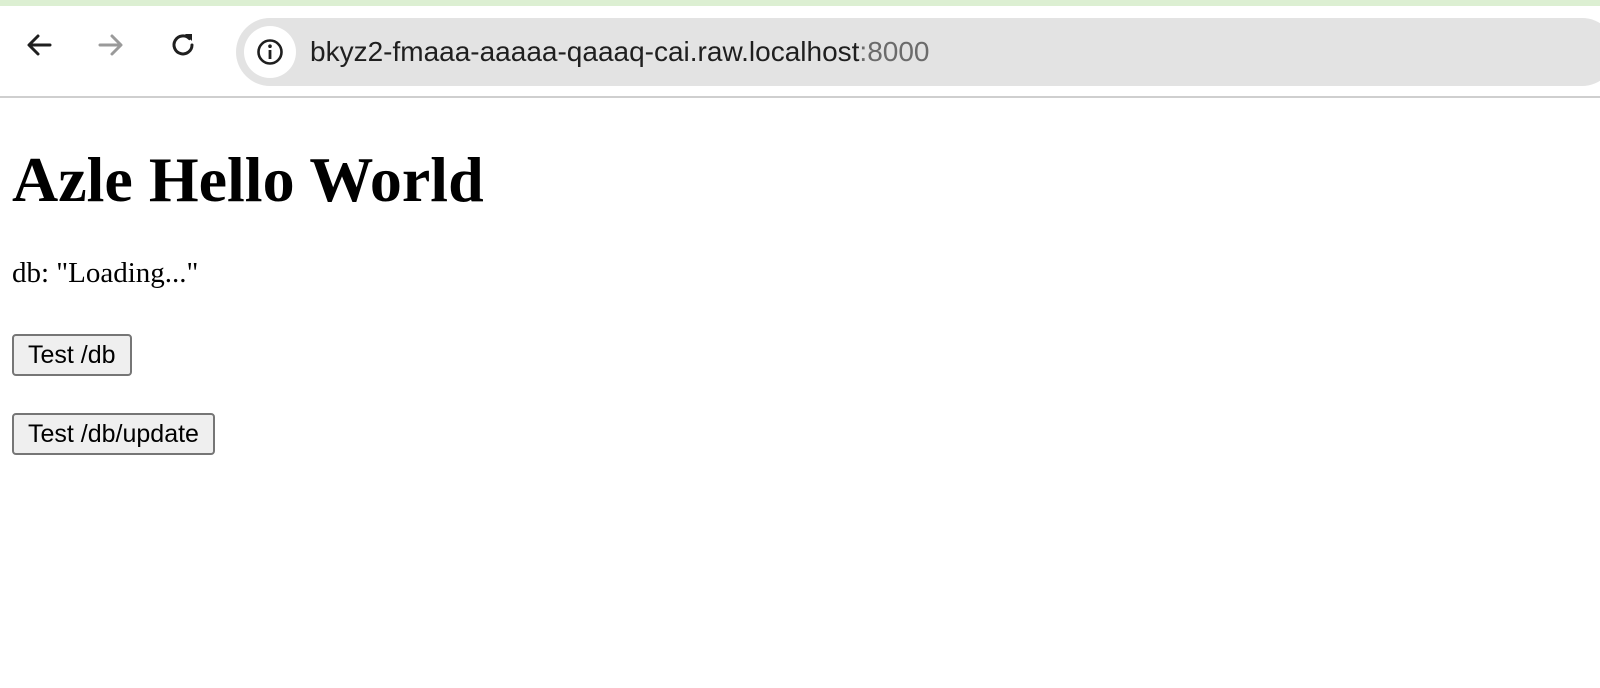 This screenshot has height=688, width=1600. What do you see at coordinates (72, 355) in the screenshot?
I see `test-db-button: Test /db` at bounding box center [72, 355].